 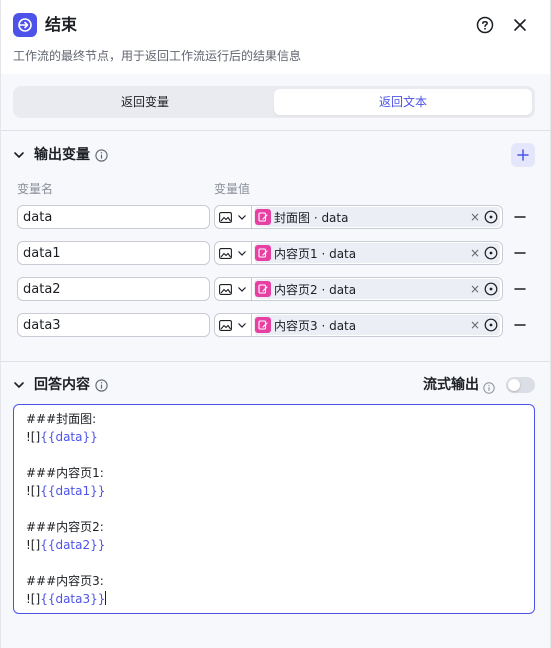 What do you see at coordinates (61, 419) in the screenshot?
I see `editor-line: ###封面图:` at bounding box center [61, 419].